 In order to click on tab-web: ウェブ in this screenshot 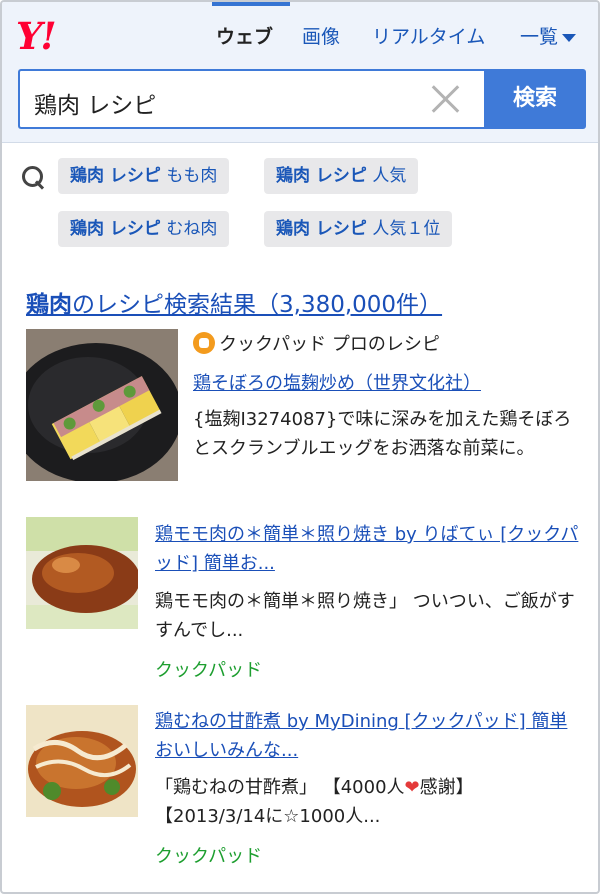, I will do `click(244, 35)`.